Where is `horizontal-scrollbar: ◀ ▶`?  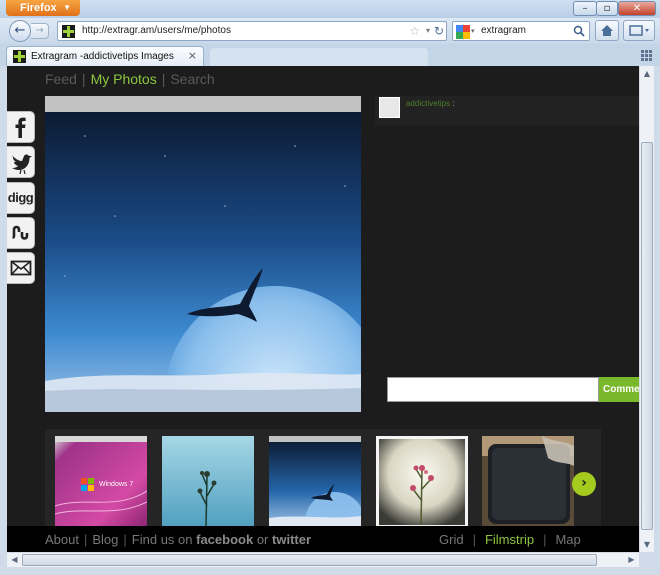
horizontal-scrollbar: ◀ ▶ is located at coordinates (323, 559).